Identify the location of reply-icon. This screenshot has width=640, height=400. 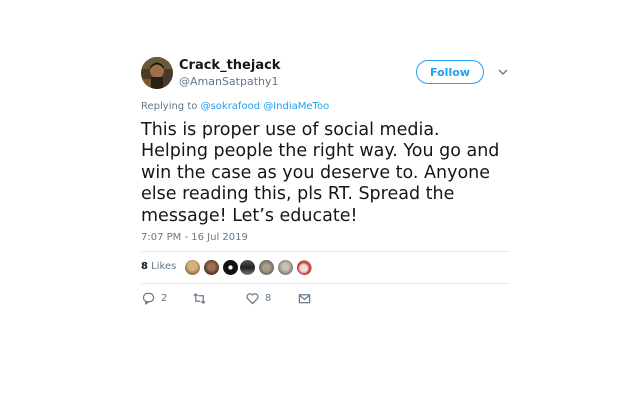
(148, 298).